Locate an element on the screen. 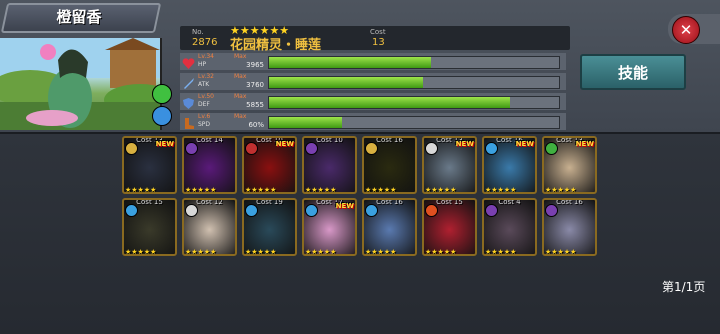 This screenshot has height=334, width=720. stat-level: Lv.32 is located at coordinates (206, 76).